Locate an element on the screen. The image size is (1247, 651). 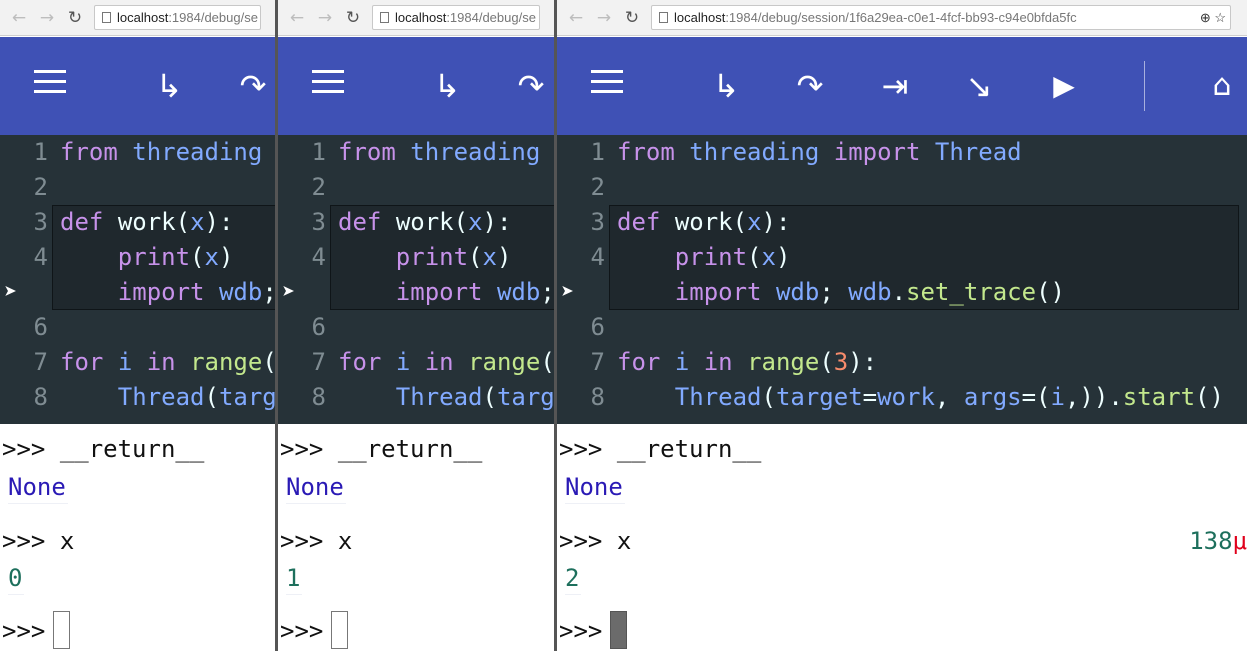
home-icon: ⌂ is located at coordinates (1222, 86).